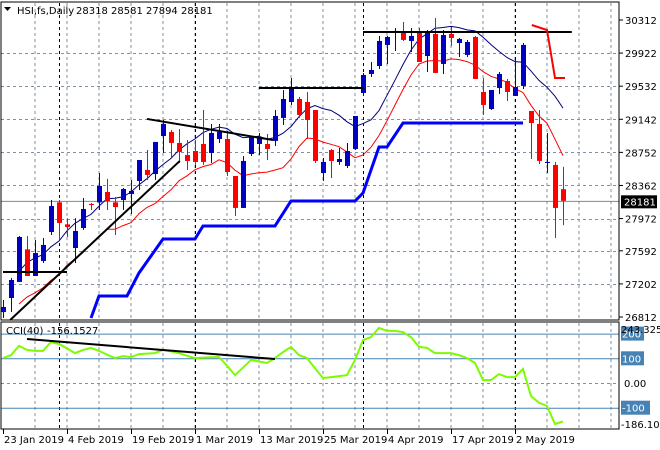  Describe the element at coordinates (45, 11) in the screenshot. I see `symbol-label: HSI,fs,Daily` at that location.